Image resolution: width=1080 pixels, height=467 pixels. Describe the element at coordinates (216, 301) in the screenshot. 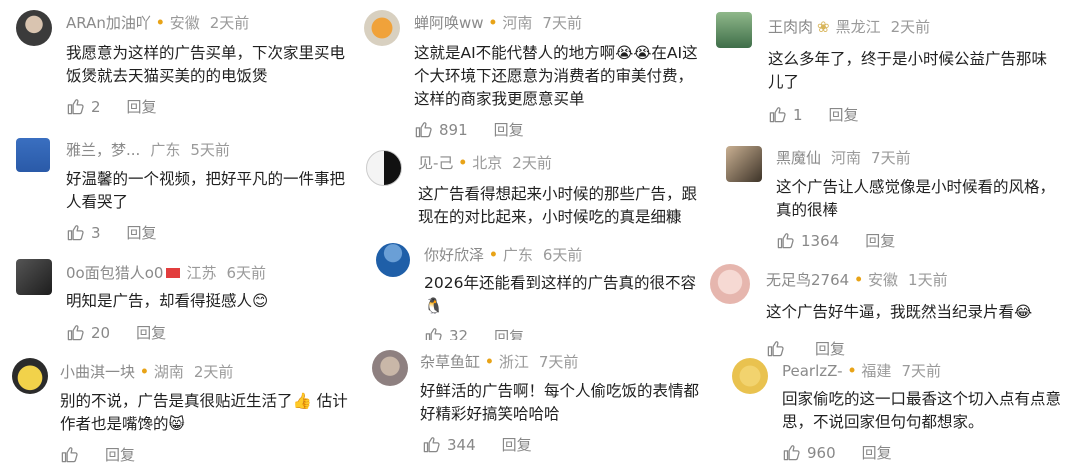

I see `comment-text: 明知是广告，却看得挺感人😊` at that location.